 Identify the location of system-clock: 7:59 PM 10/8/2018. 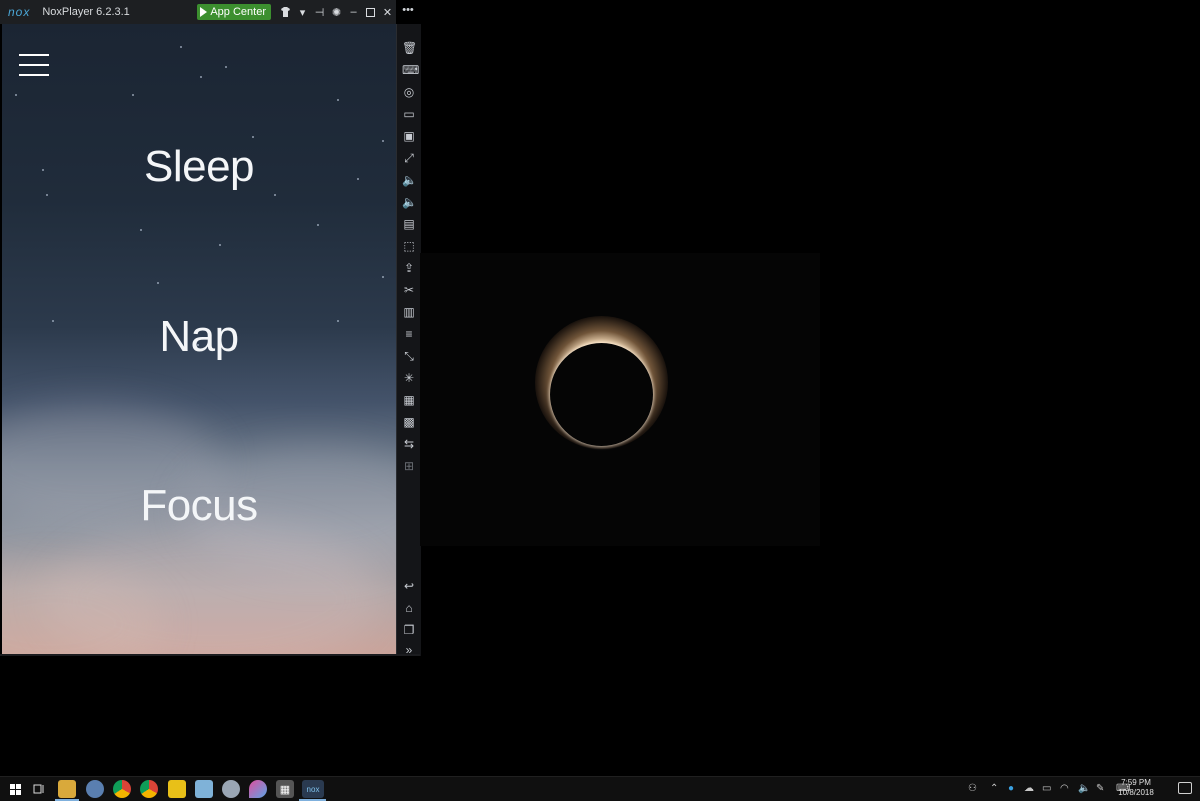
(1136, 788).